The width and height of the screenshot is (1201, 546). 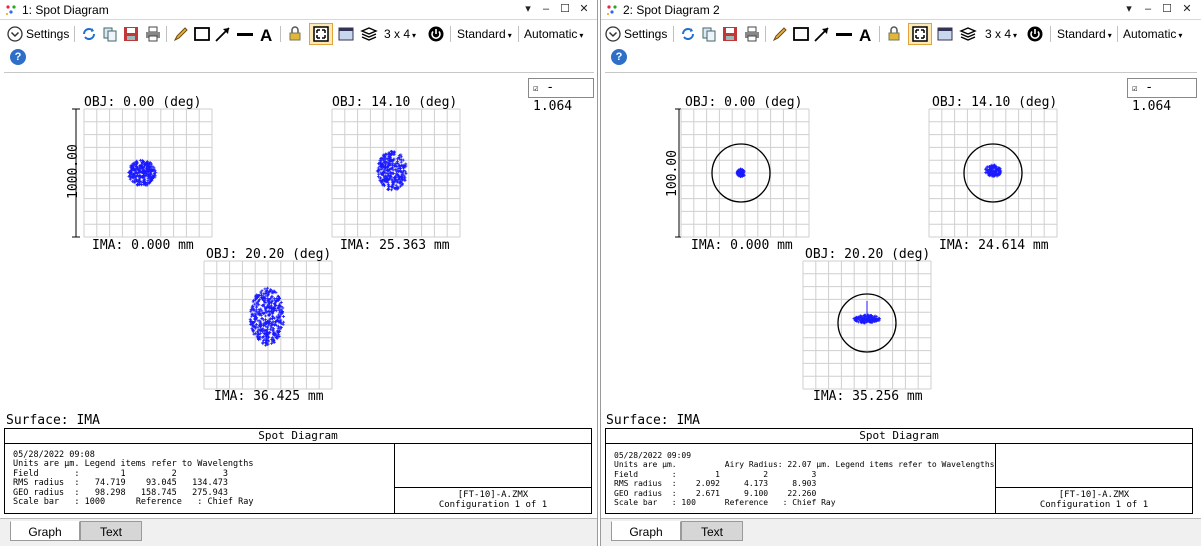 What do you see at coordinates (394, 102) in the screenshot?
I see `obj-label-2: OBJ: 14.10 (deg)` at bounding box center [394, 102].